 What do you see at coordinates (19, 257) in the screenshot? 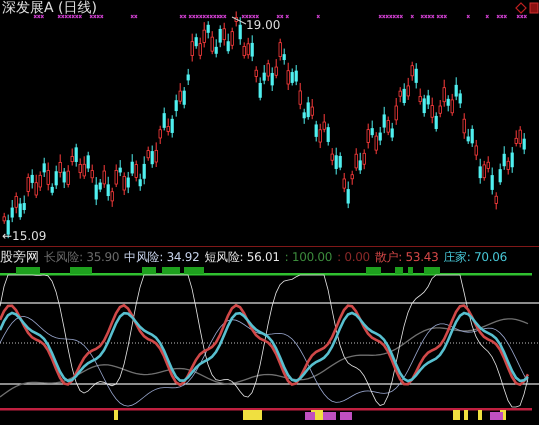
I see `indicator-name: 股旁网` at bounding box center [19, 257].